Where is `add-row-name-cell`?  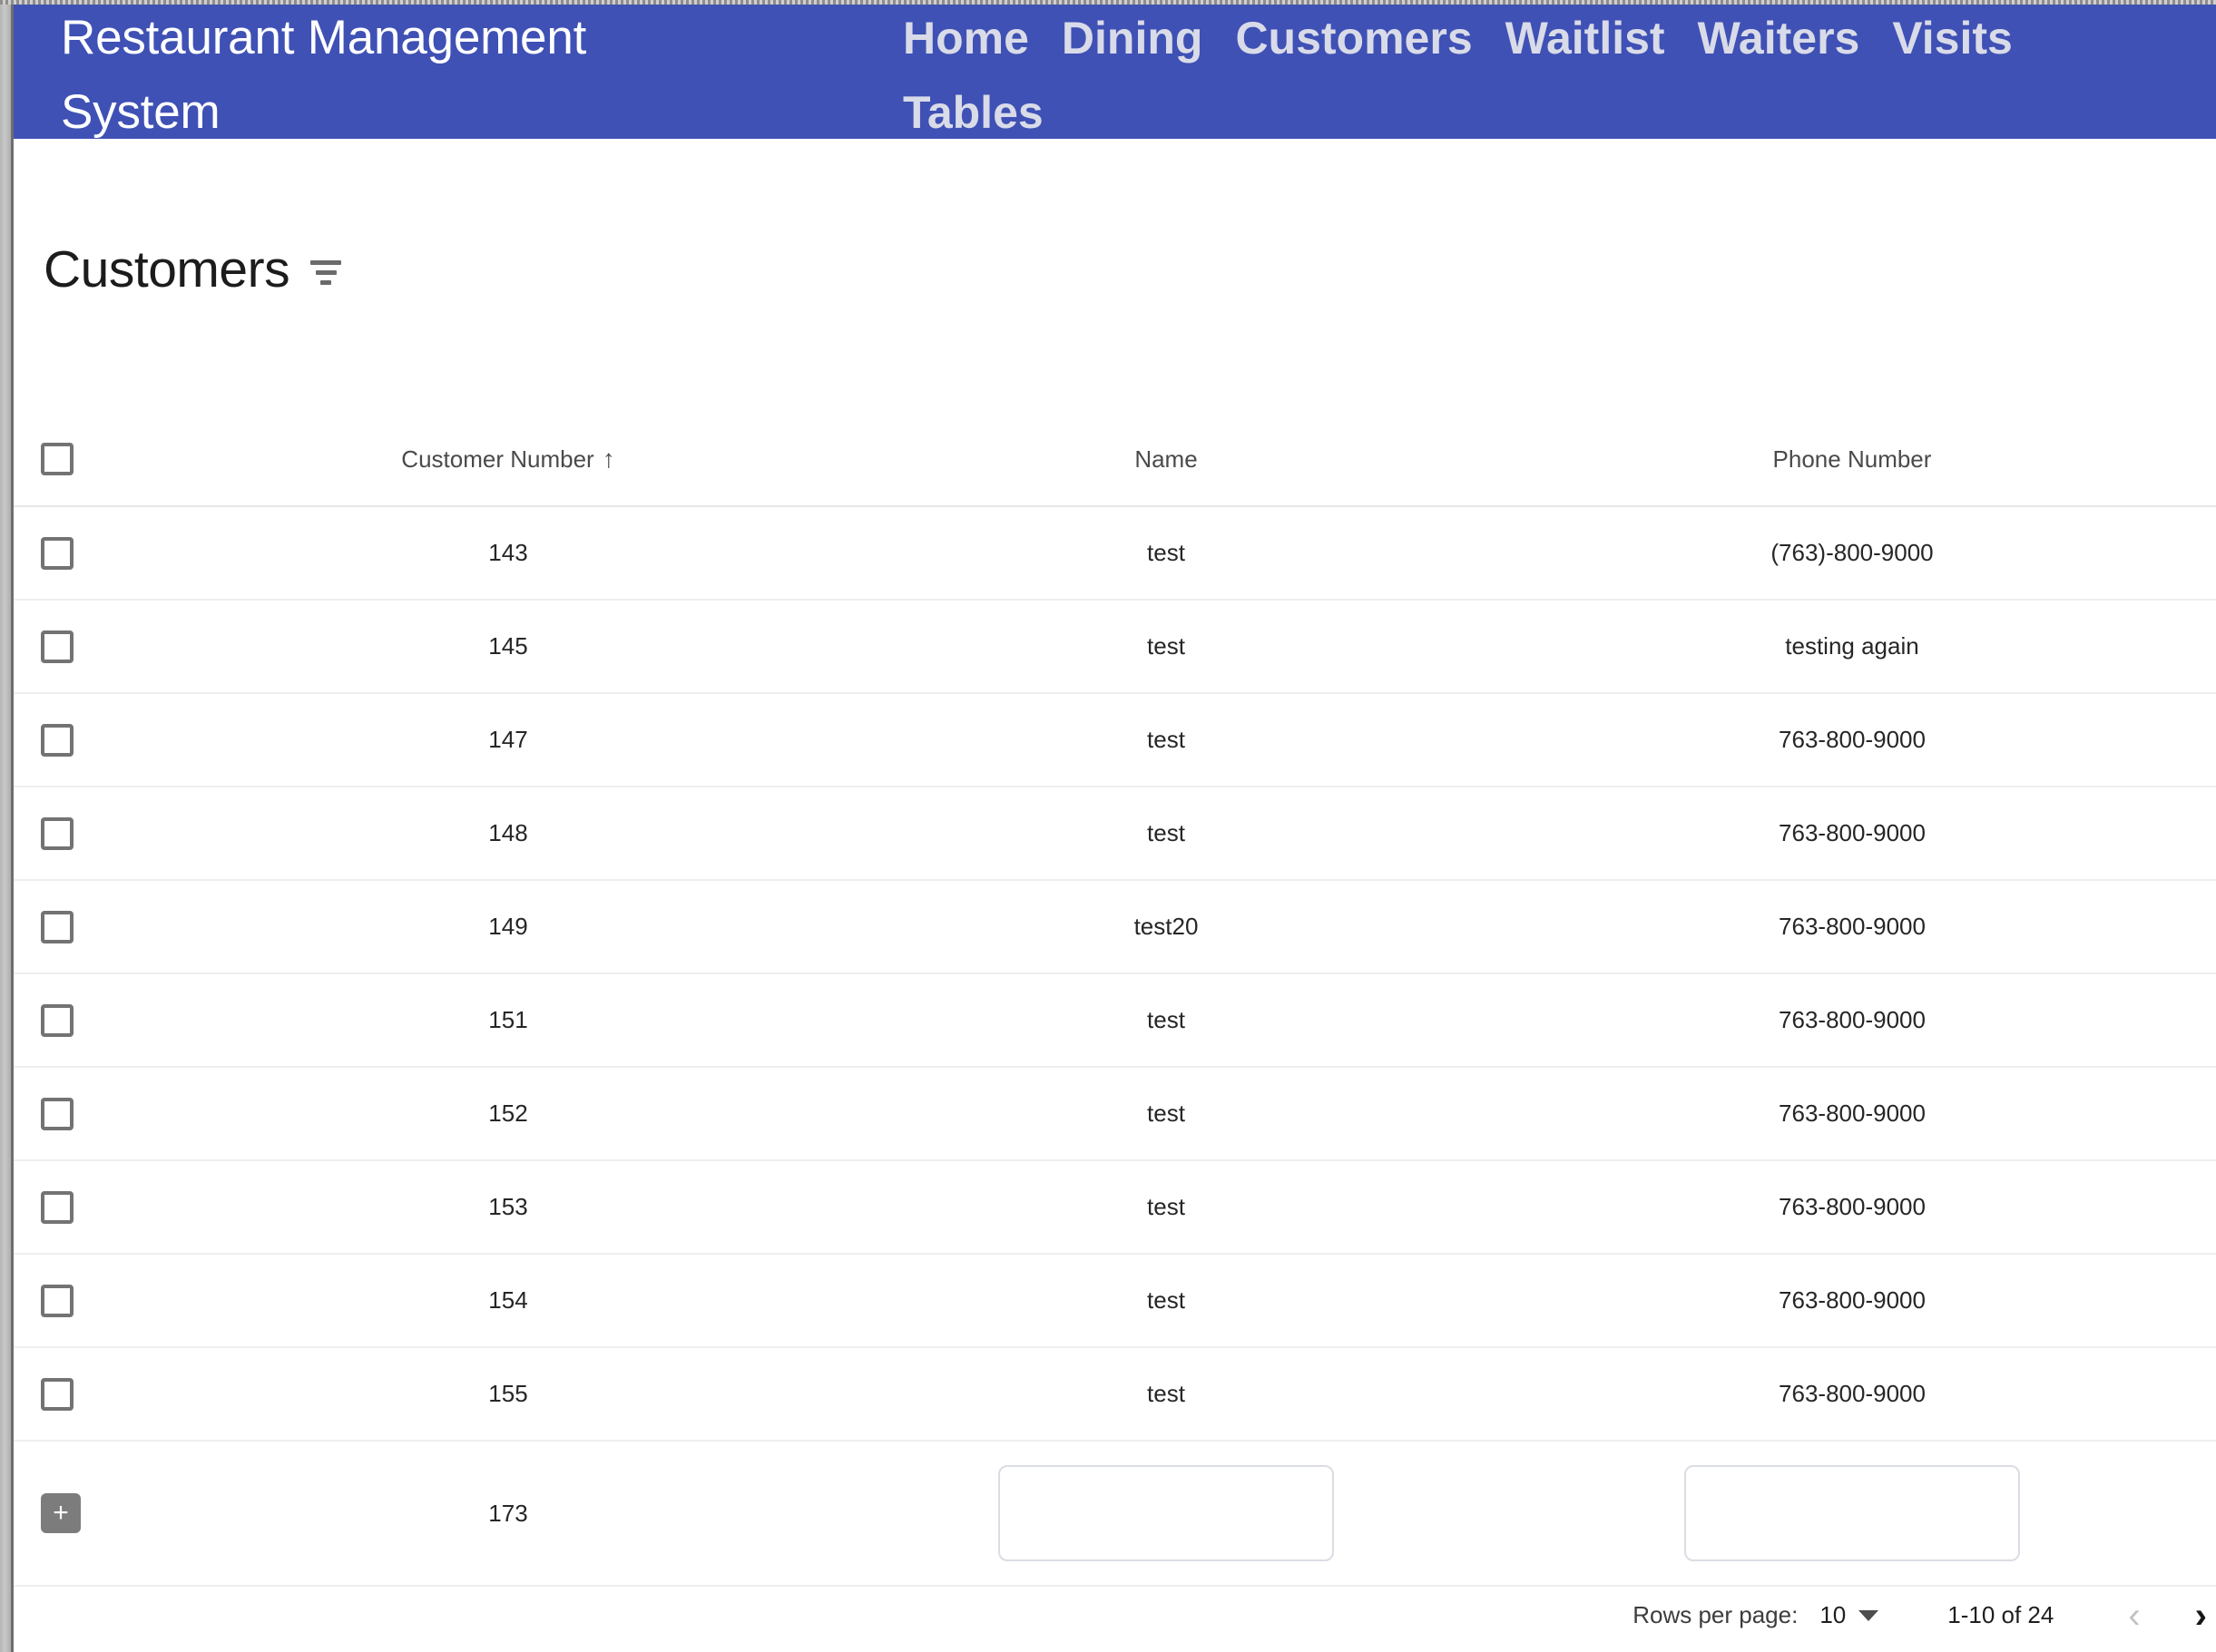
add-row-name-cell is located at coordinates (1166, 1514).